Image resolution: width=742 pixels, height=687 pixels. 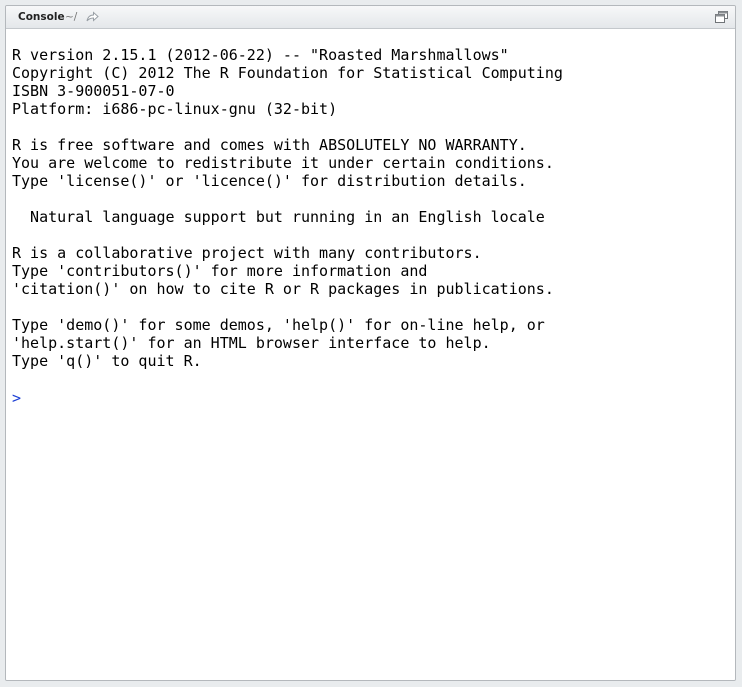 I want to click on console-input: >, so click(x=362, y=398).